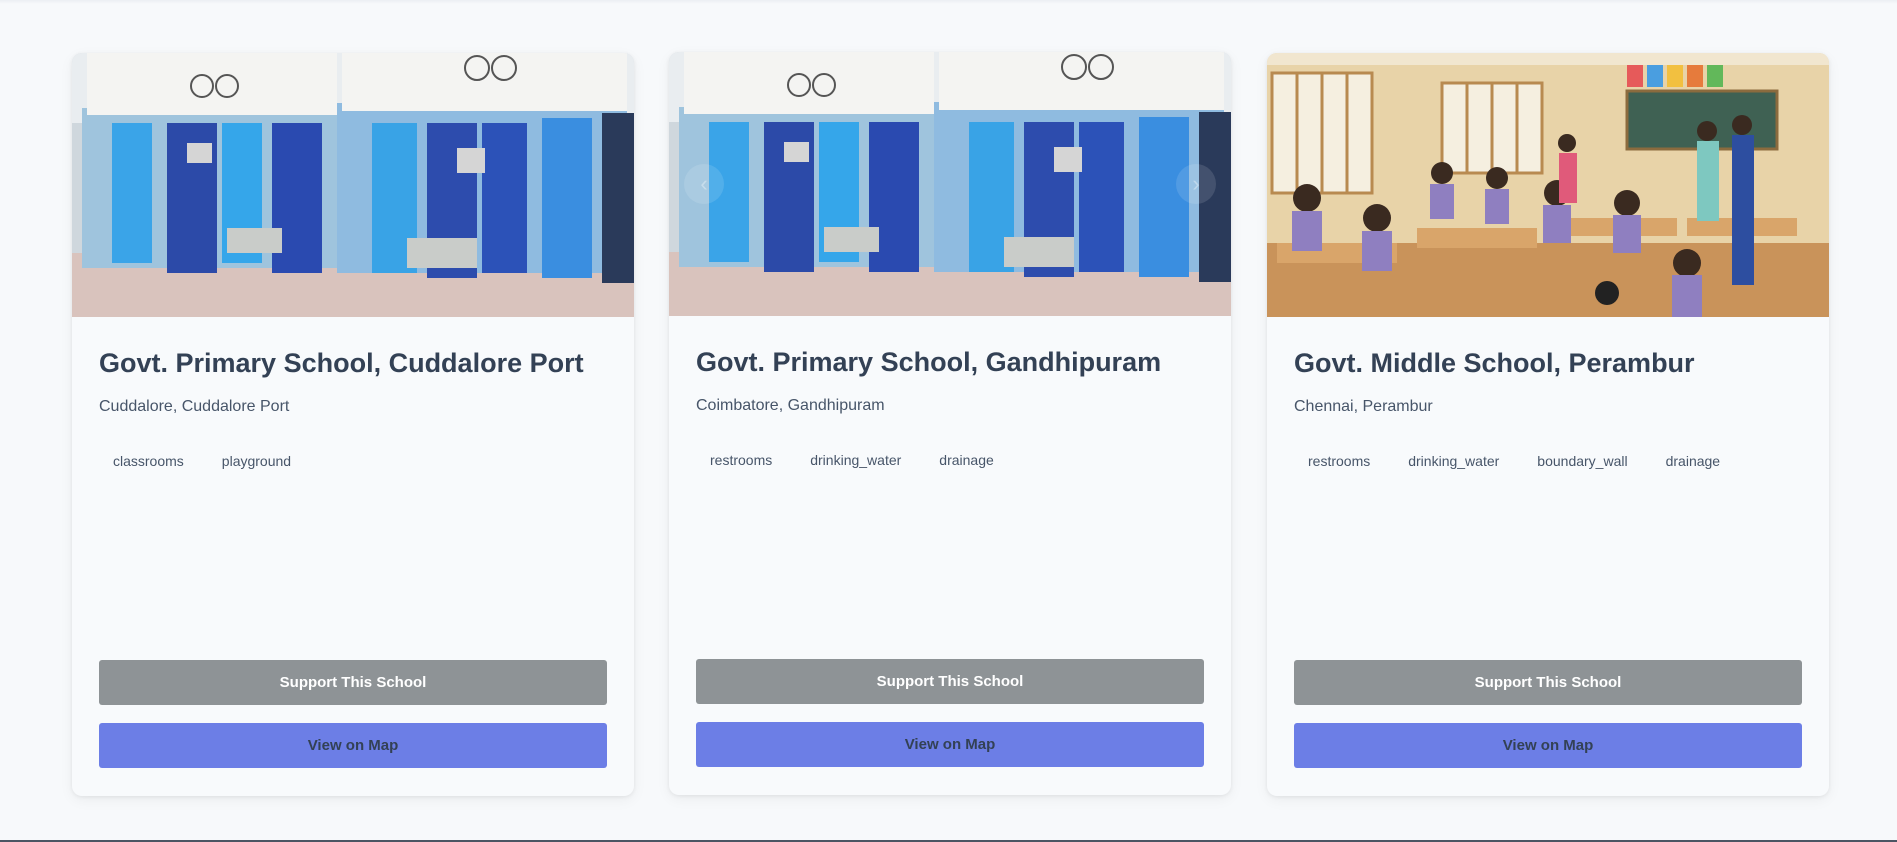 The height and width of the screenshot is (842, 1897). Describe the element at coordinates (1582, 461) in the screenshot. I see `facility-tag: boundary_wall` at that location.